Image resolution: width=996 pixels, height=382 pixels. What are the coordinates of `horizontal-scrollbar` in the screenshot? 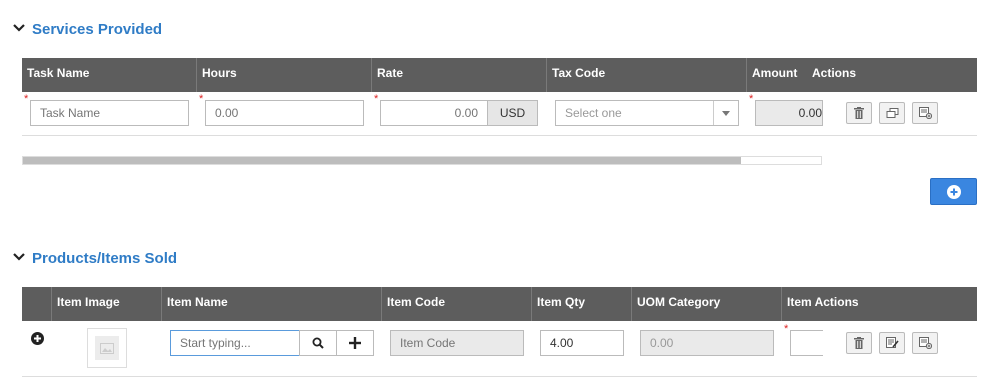 It's located at (422, 160).